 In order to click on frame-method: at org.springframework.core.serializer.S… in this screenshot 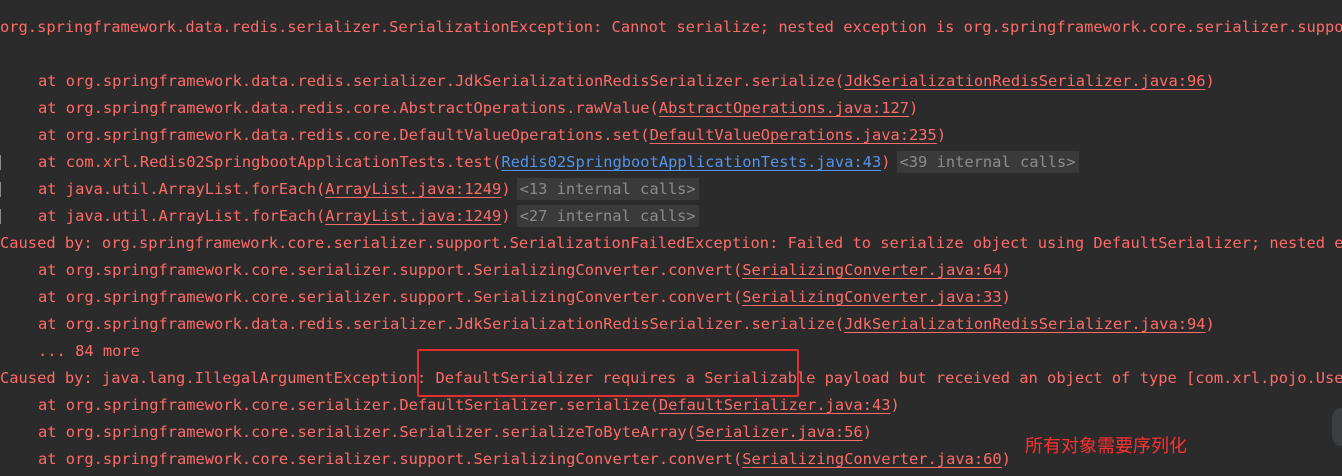, I will do `click(367, 432)`.